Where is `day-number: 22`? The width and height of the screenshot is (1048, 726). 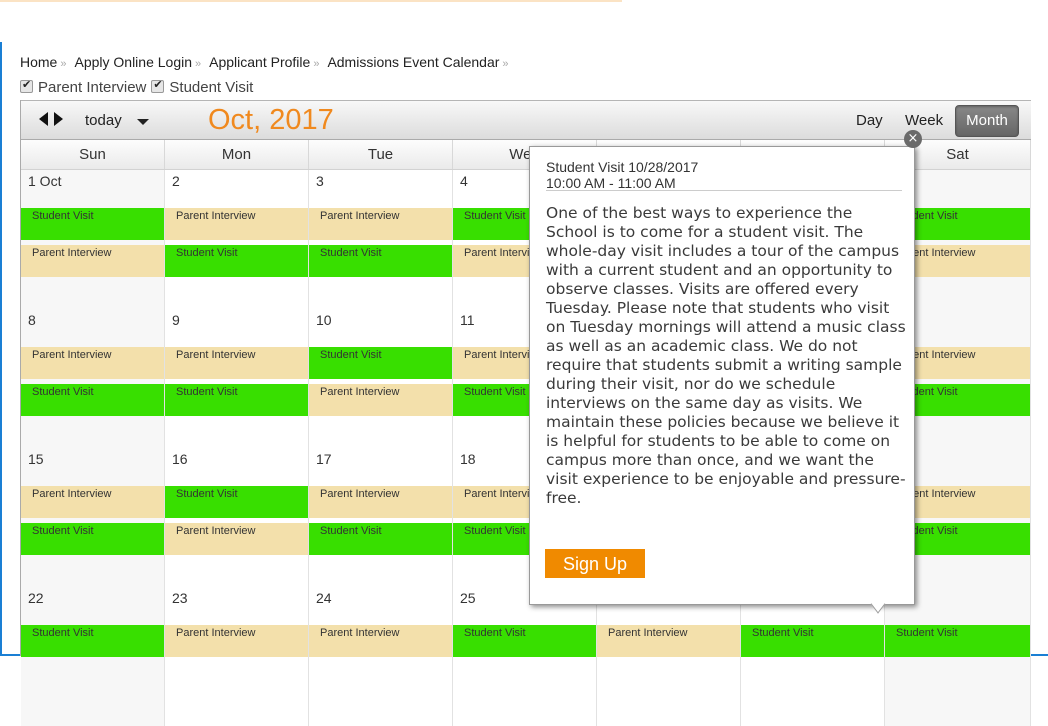
day-number: 22 is located at coordinates (36, 598).